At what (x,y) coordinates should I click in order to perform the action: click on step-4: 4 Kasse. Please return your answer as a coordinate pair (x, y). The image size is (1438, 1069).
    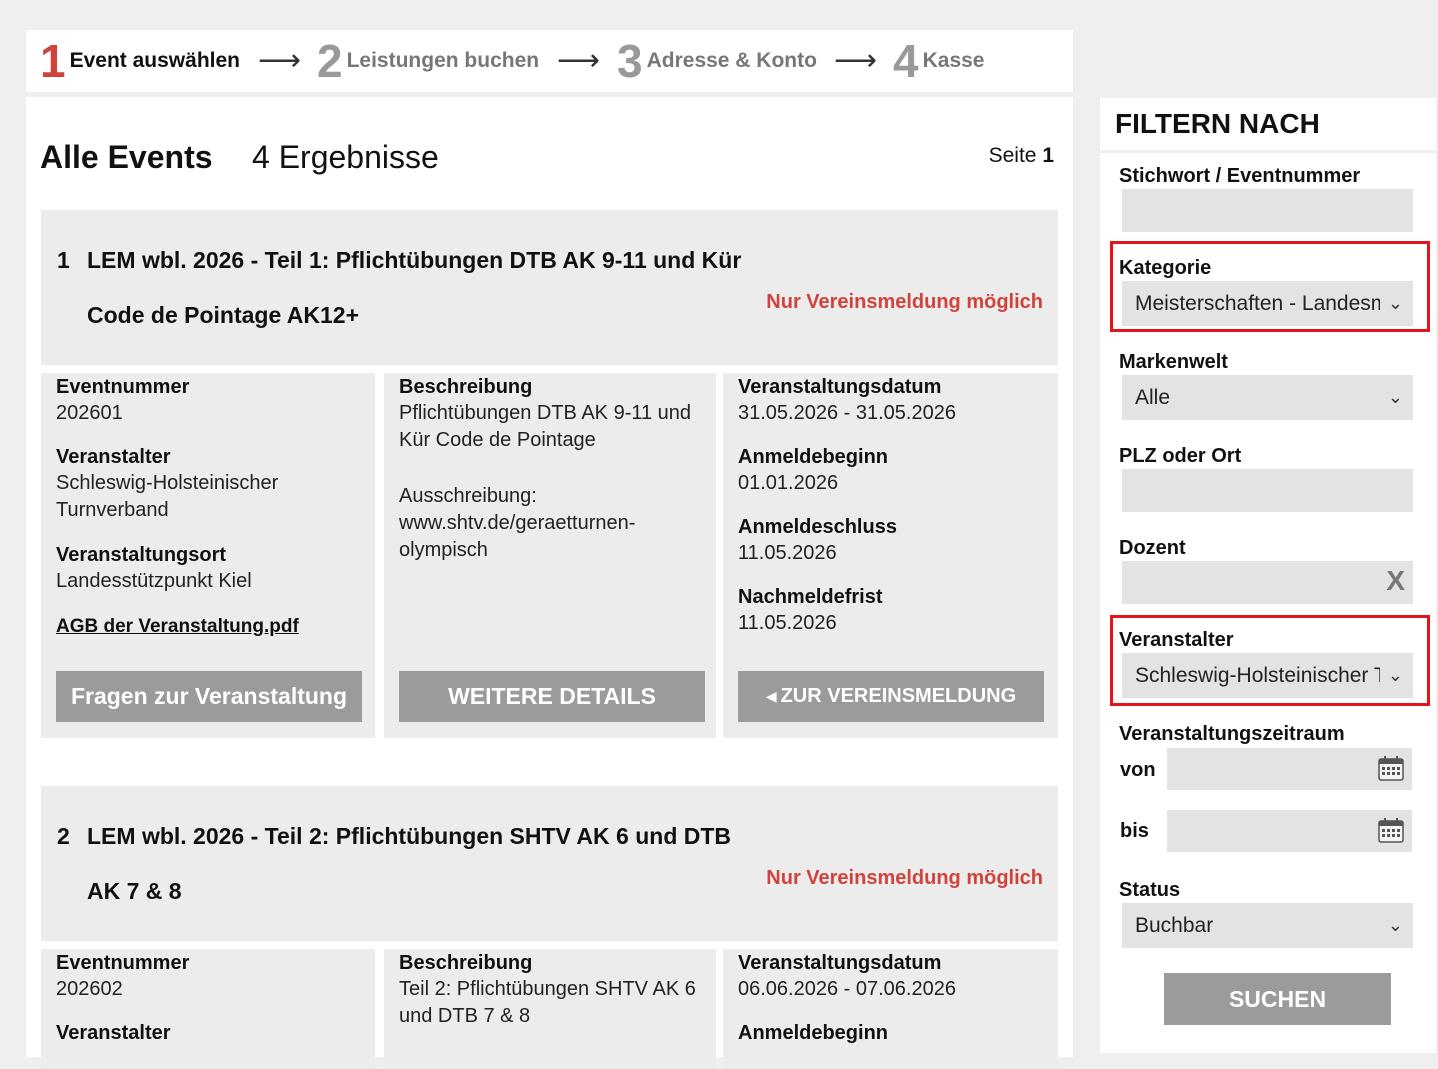
    Looking at the image, I should click on (938, 61).